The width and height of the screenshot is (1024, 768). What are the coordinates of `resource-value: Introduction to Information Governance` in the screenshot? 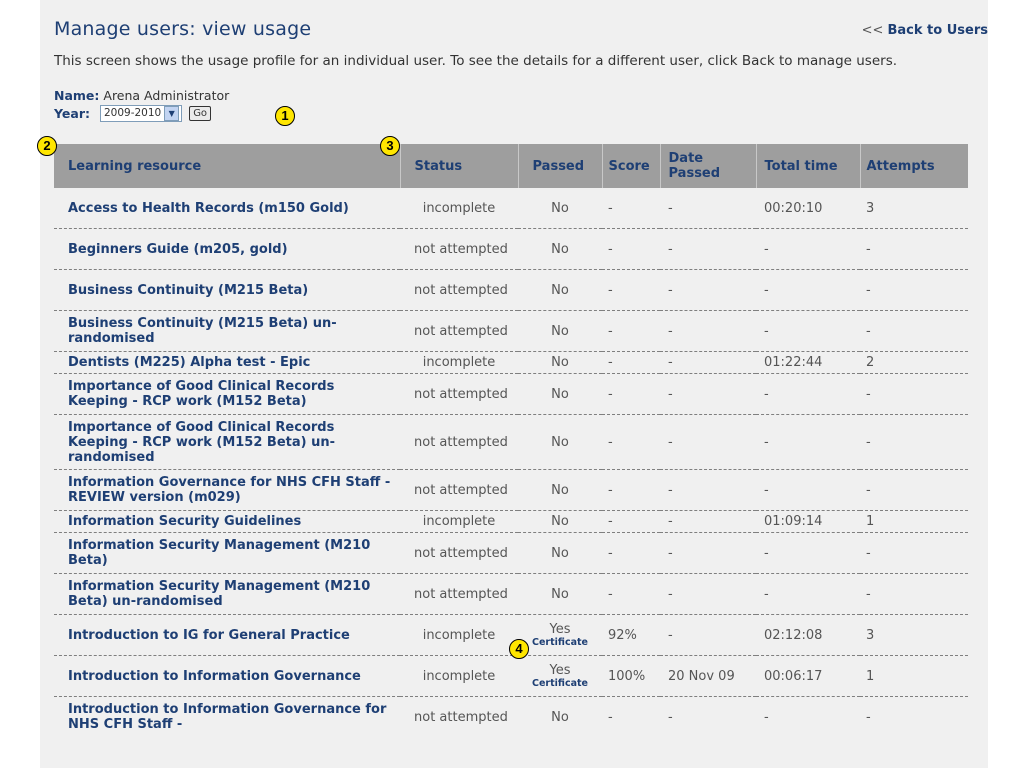 It's located at (214, 676).